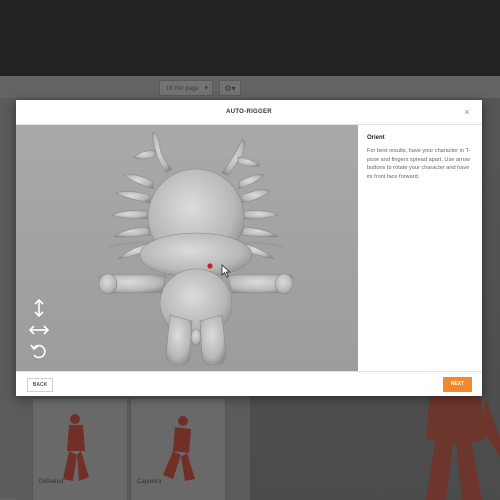 This screenshot has height=500, width=500. What do you see at coordinates (210, 266) in the screenshot?
I see `pivot-marker` at bounding box center [210, 266].